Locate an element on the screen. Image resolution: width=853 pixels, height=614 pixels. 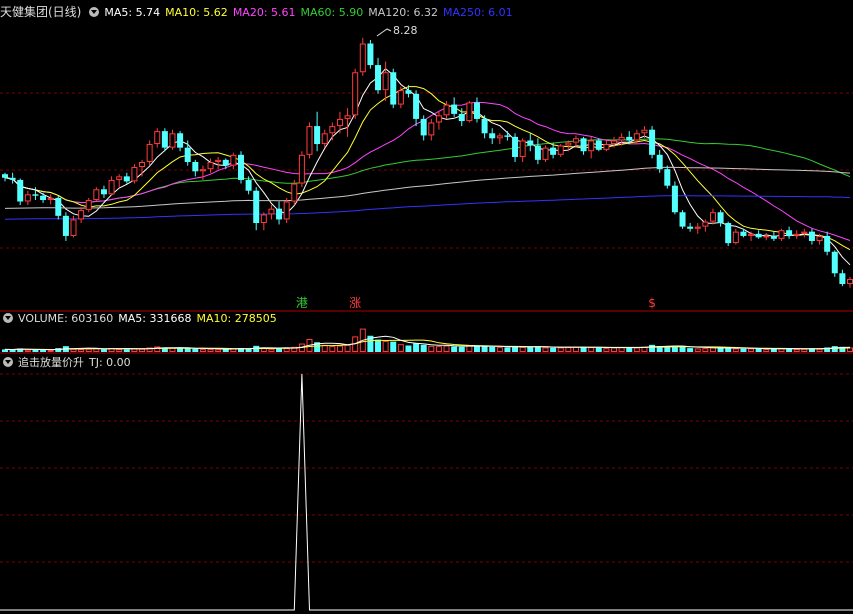
volume-panel-menu-icon is located at coordinates (8, 318).